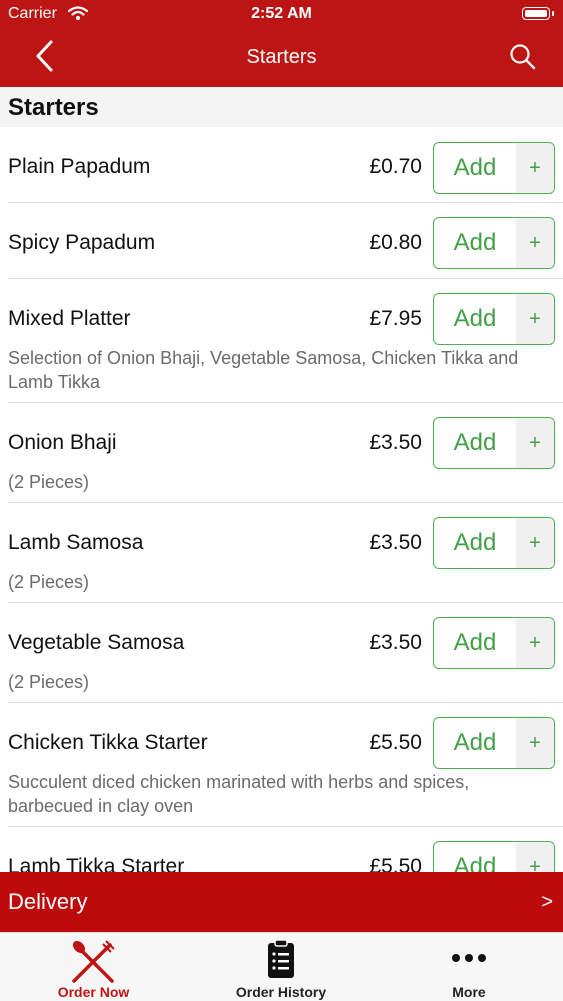 This screenshot has height=1001, width=563. I want to click on tab-more: More, so click(469, 967).